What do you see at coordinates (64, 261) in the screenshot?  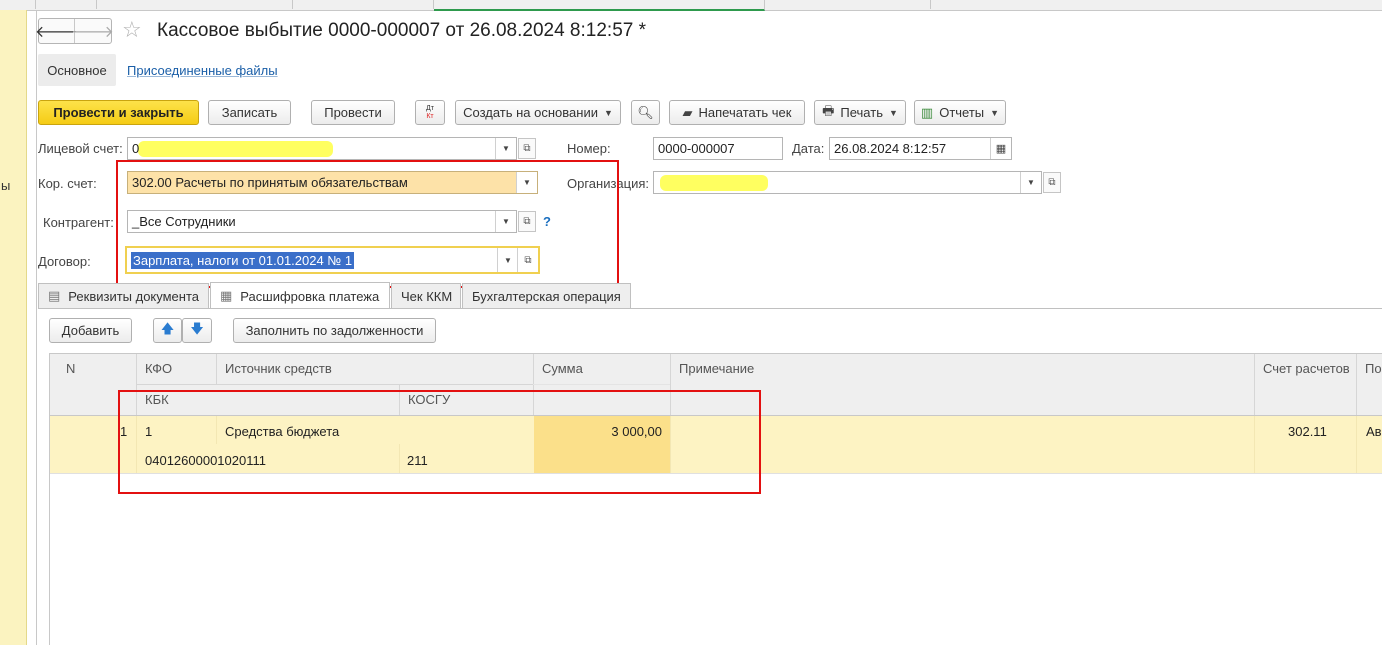 I see `contract-label: Договор:` at bounding box center [64, 261].